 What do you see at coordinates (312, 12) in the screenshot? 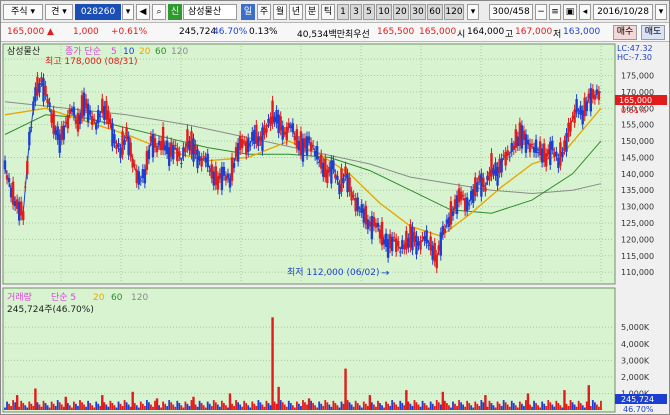
I see `period-minute-button: 분` at bounding box center [312, 12].